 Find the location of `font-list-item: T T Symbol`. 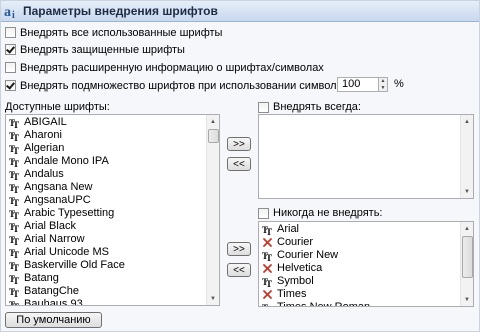

font-list-item: T T Symbol is located at coordinates (366, 281).